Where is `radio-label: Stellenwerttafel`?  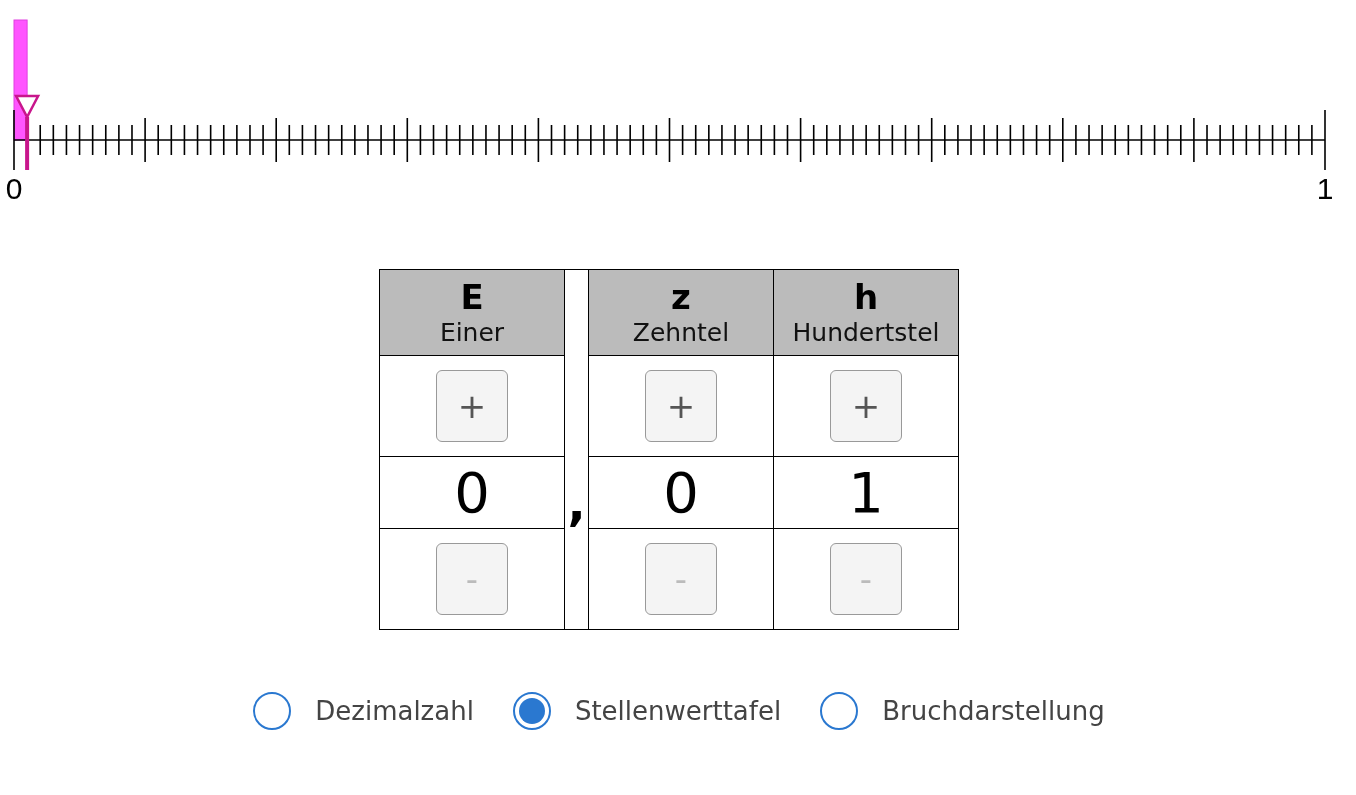 radio-label: Stellenwerttafel is located at coordinates (678, 711).